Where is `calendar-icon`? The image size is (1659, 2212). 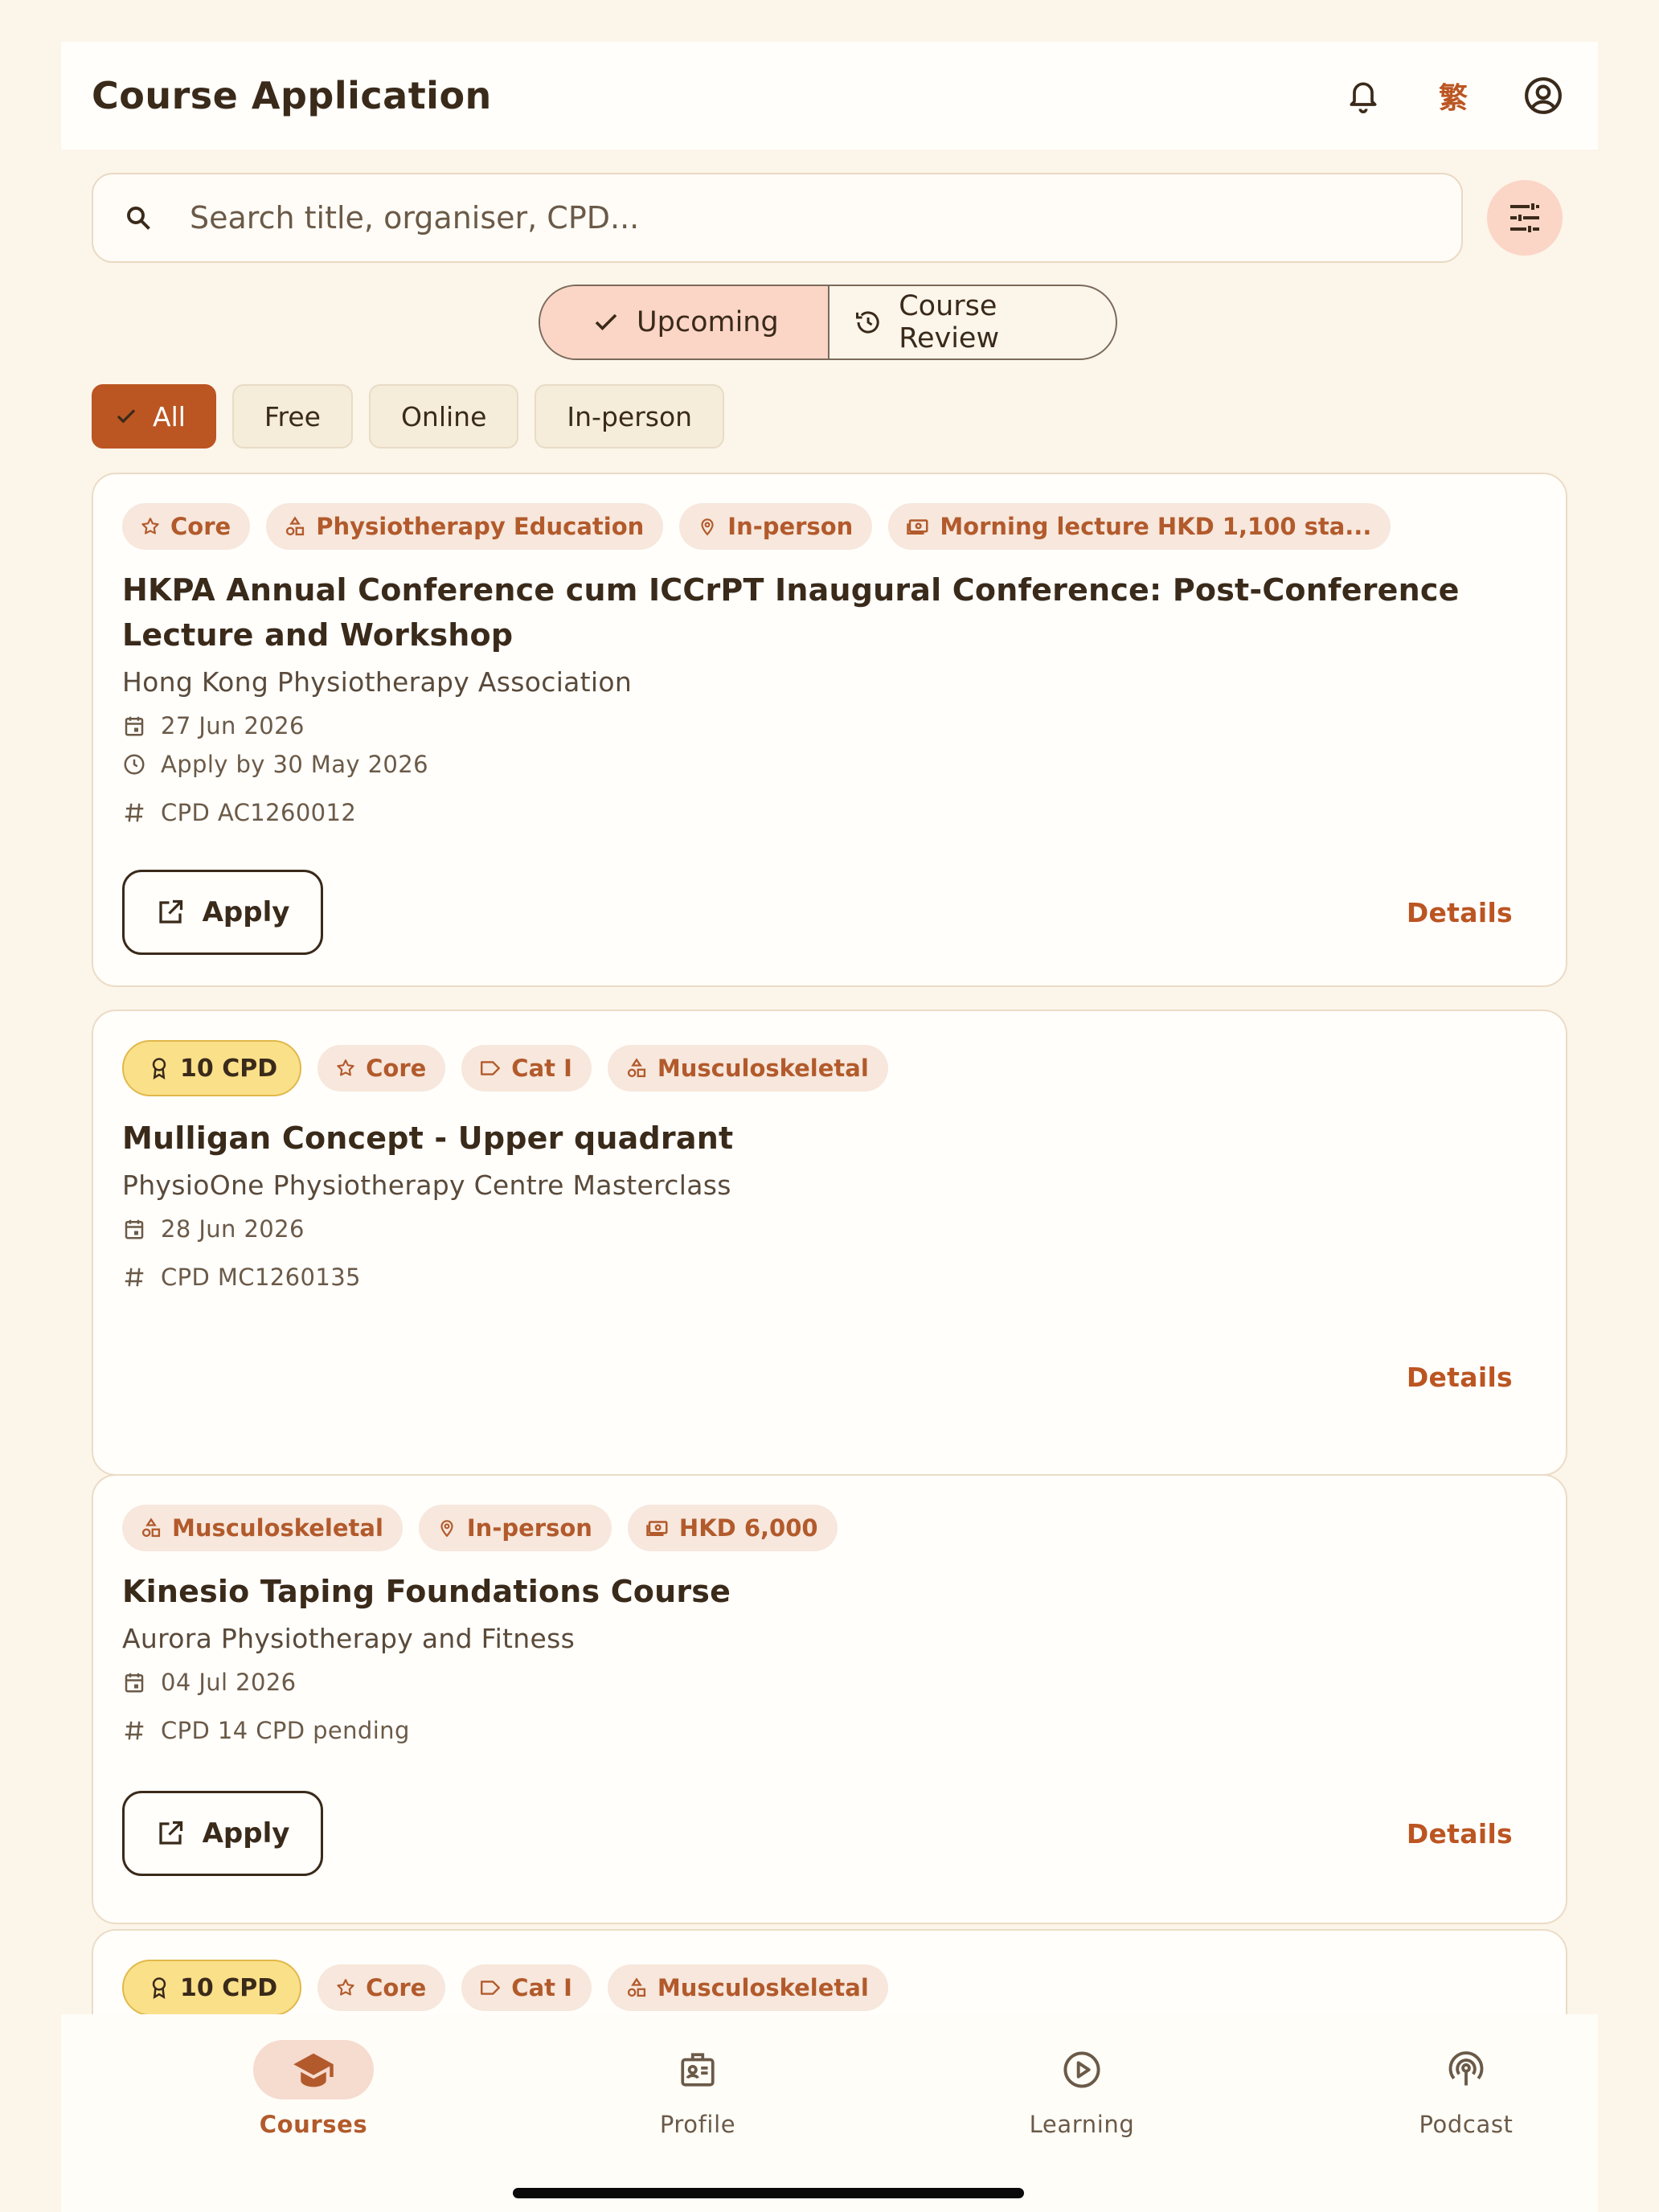
calendar-icon is located at coordinates (134, 1229).